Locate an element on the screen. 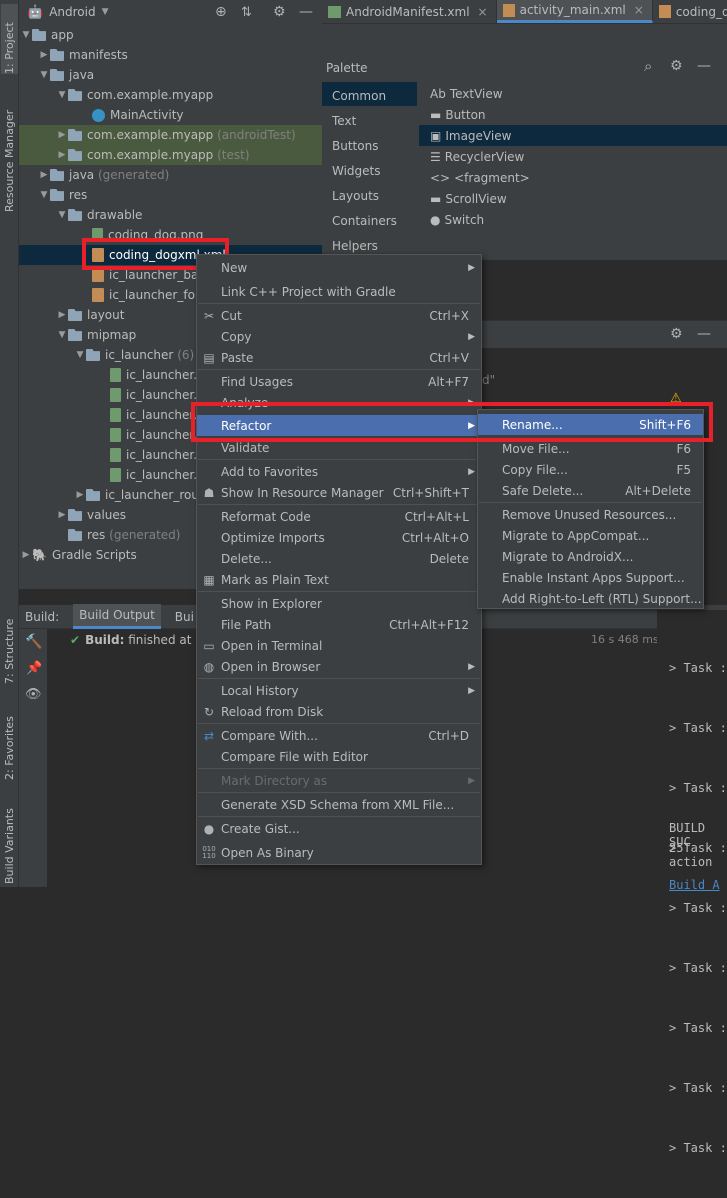 The width and height of the screenshot is (727, 1198). favorites-tool-tab: 2: Favorites is located at coordinates (9, 740).